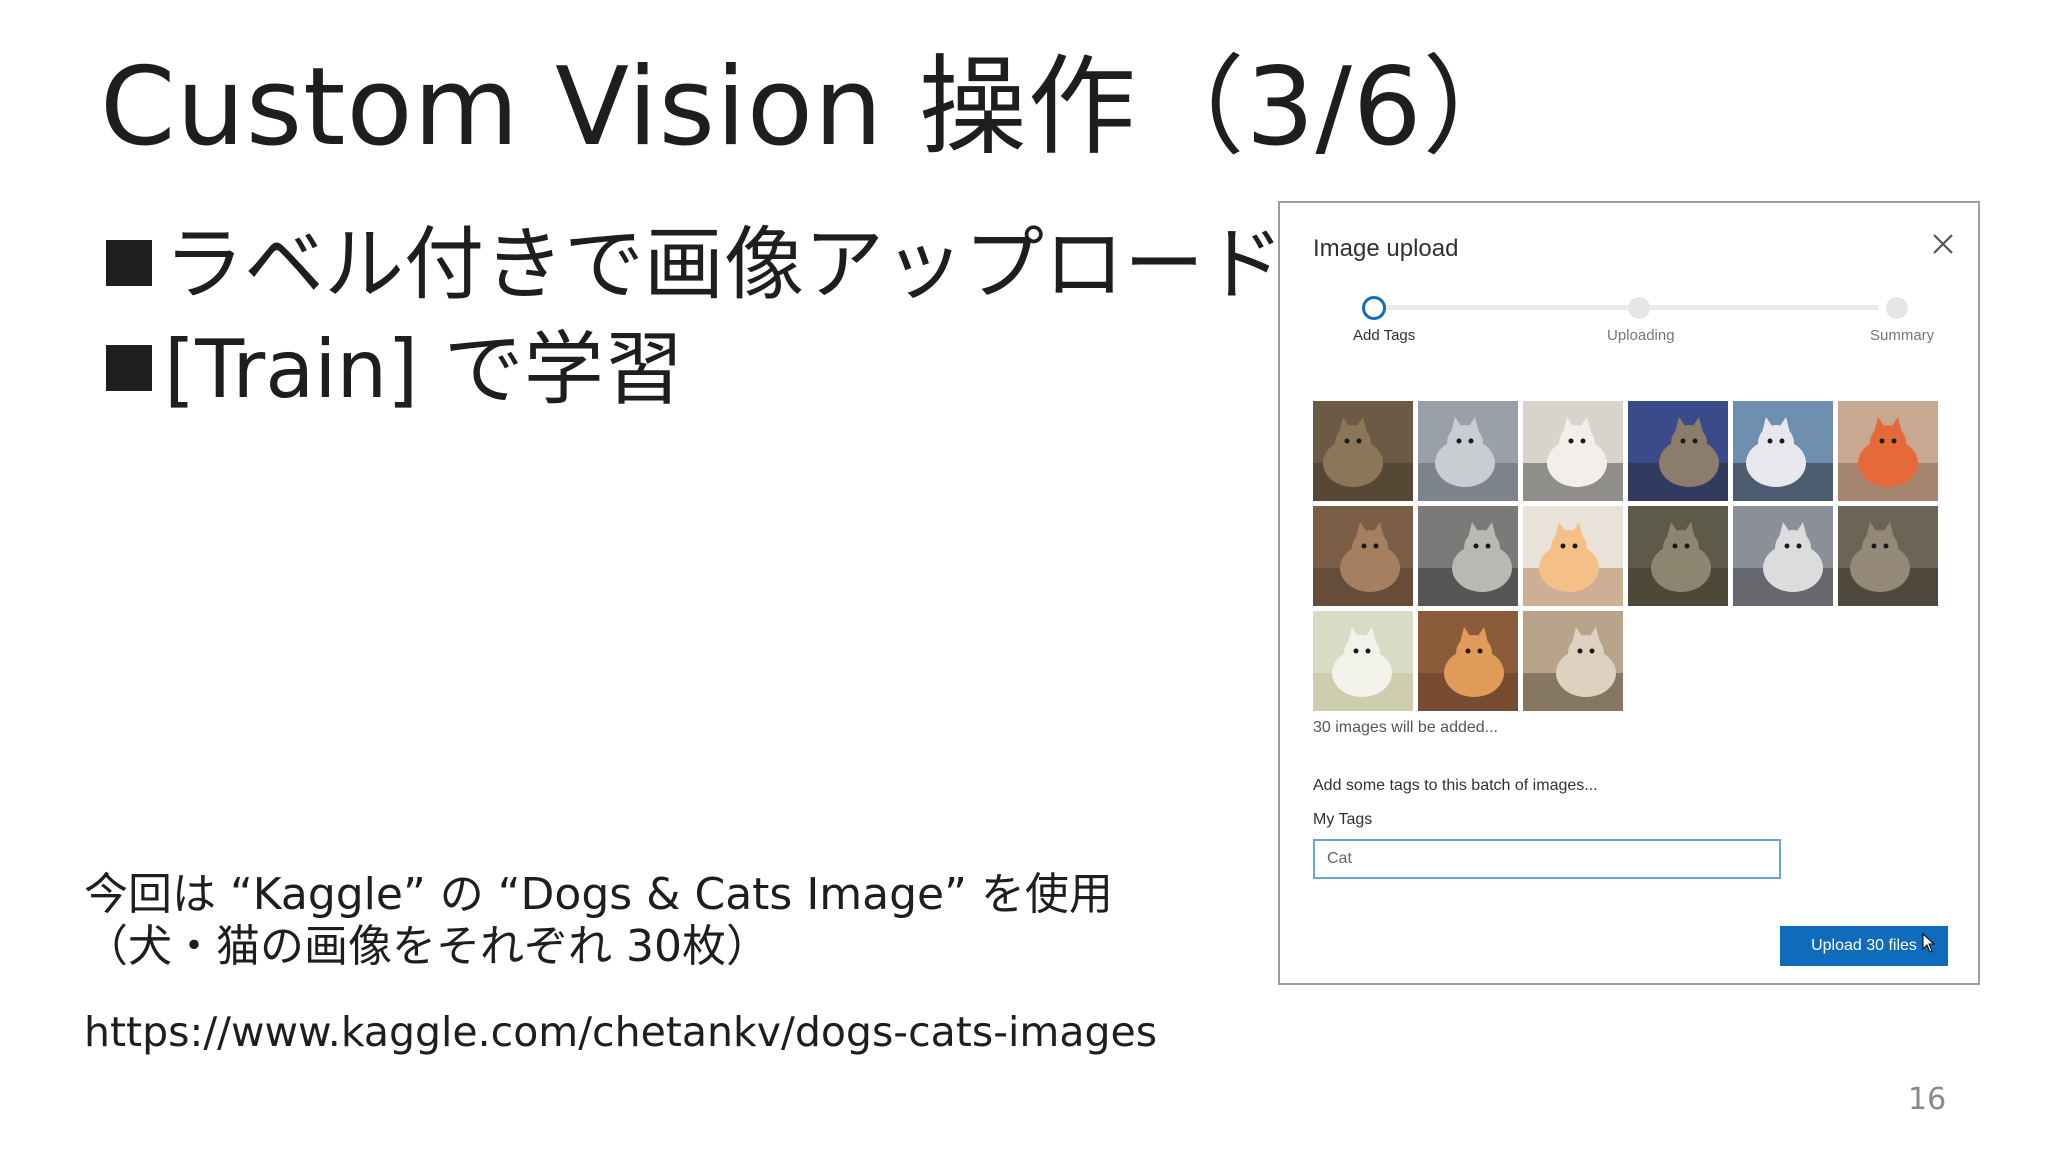 The image size is (2048, 1152). What do you see at coordinates (1386, 248) in the screenshot?
I see `dialog-title: Image upload` at bounding box center [1386, 248].